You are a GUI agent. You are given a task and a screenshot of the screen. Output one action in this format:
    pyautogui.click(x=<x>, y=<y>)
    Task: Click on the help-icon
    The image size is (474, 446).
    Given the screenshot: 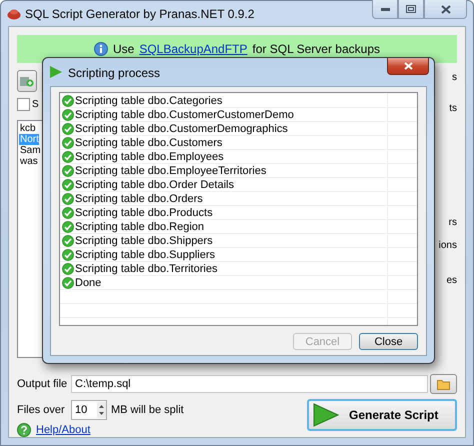 What is the action you would take?
    pyautogui.click(x=24, y=430)
    